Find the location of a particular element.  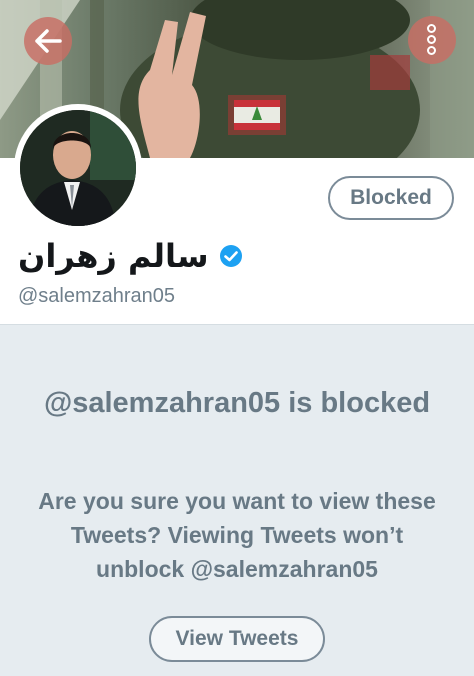

blocked-button: Blocked is located at coordinates (391, 198).